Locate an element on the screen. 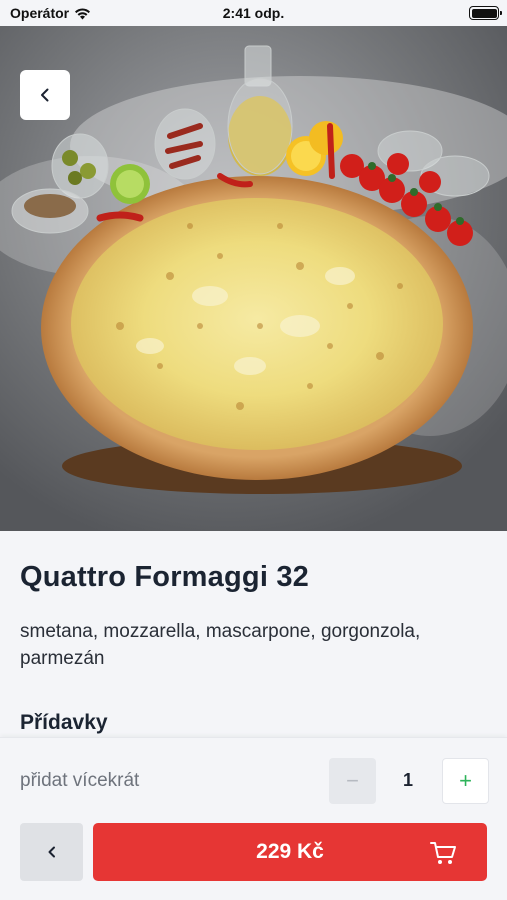  back-button is located at coordinates (45, 95).